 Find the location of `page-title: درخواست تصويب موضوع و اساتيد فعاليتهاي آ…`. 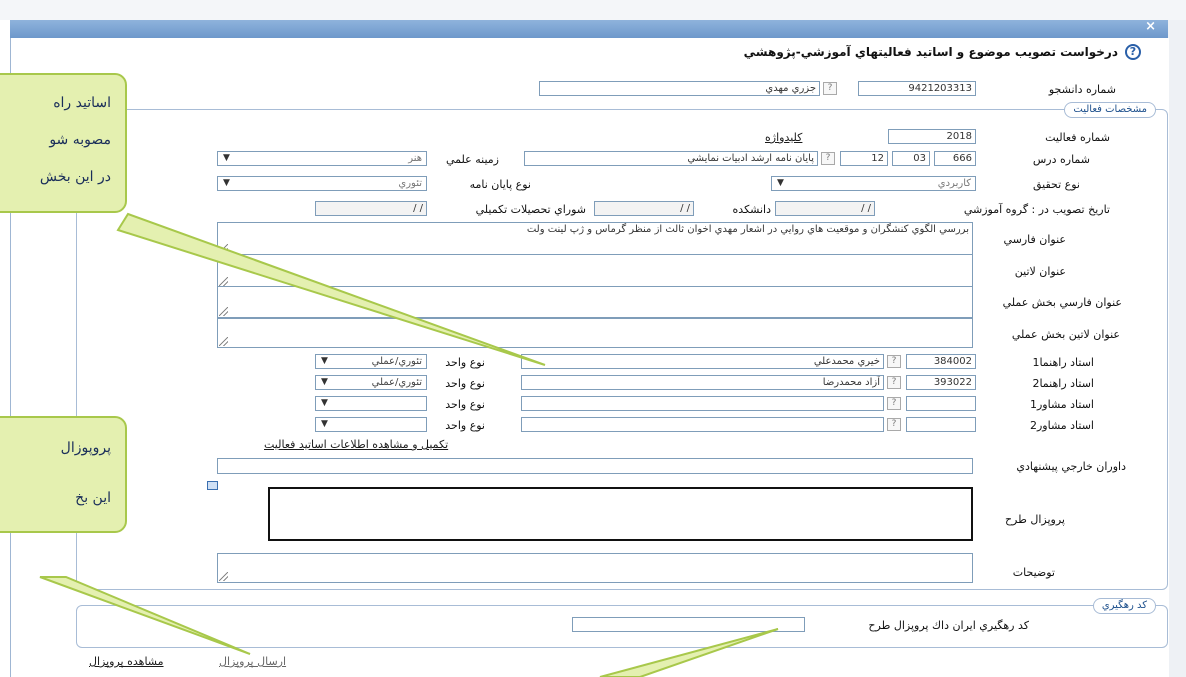

page-title: درخواست تصويب موضوع و اساتيد فعاليتهاي آ… is located at coordinates (930, 52).